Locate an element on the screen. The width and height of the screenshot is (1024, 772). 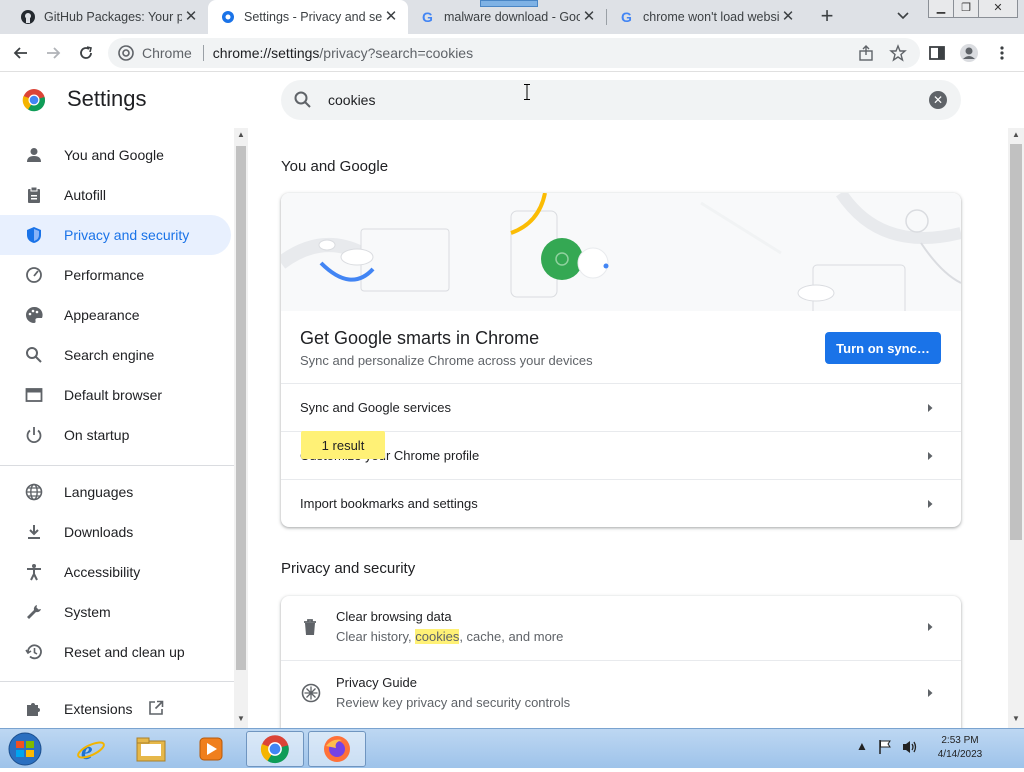
tab-chrome-wont-load: G chrome won't load websit ✕ is located at coordinates (706, 17).